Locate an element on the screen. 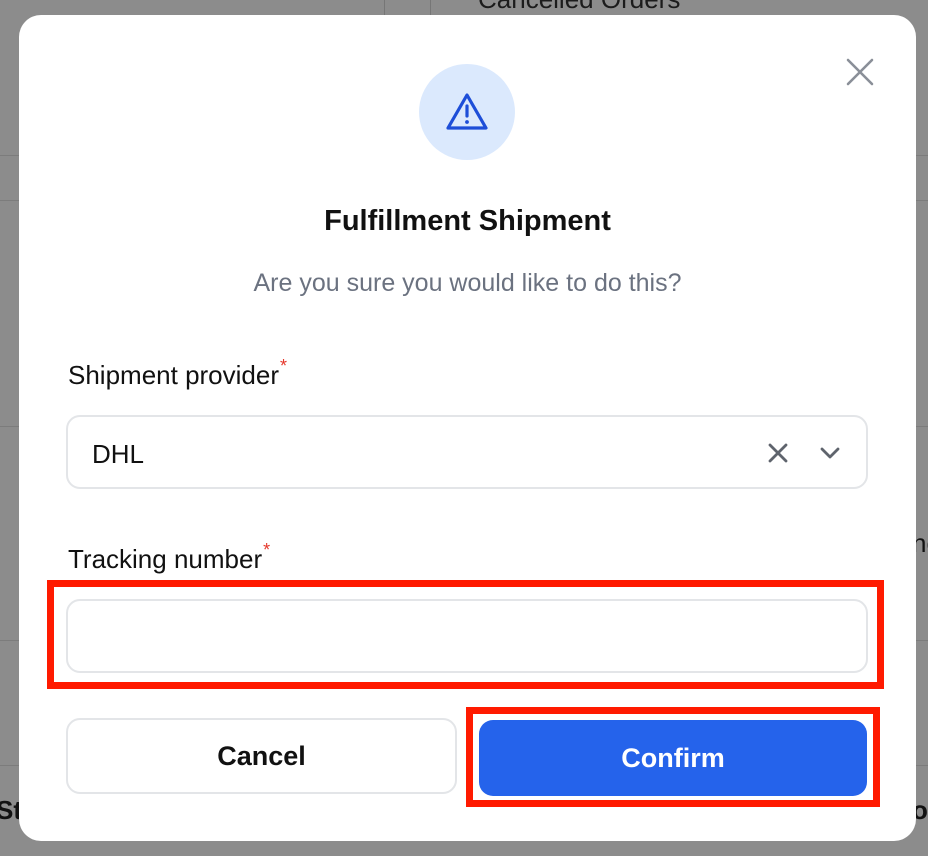 The height and width of the screenshot is (856, 928). dialog-subtitle: Are you sure you would like to do this? is located at coordinates (467, 283).